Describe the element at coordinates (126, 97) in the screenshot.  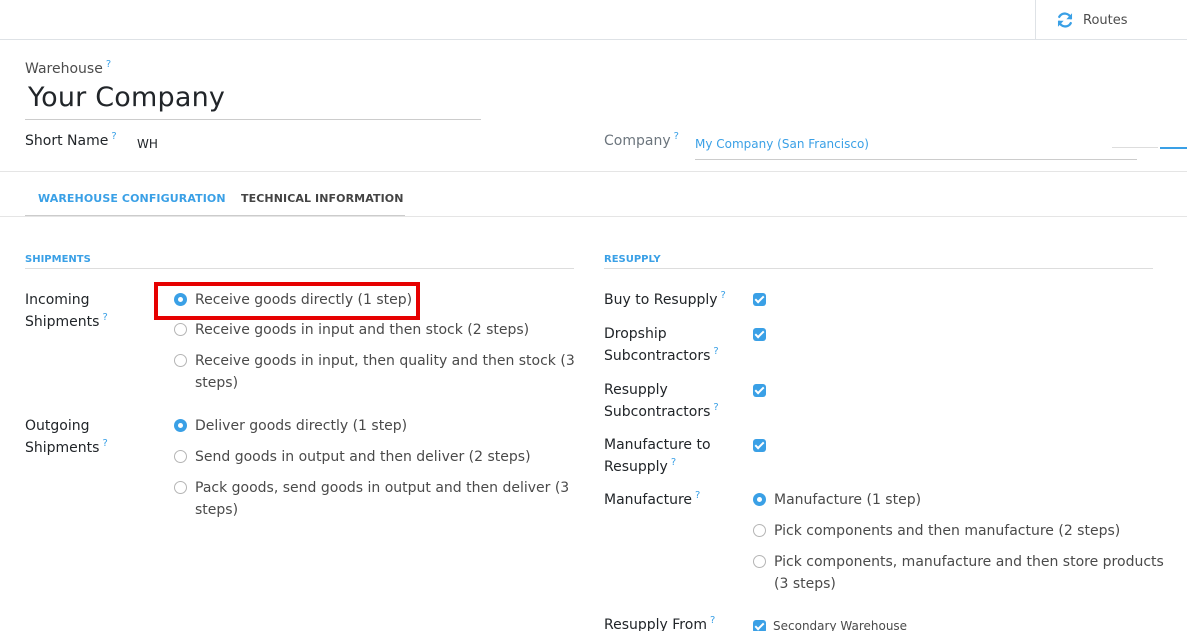
I see `warehouse-name-input: Your Company` at that location.